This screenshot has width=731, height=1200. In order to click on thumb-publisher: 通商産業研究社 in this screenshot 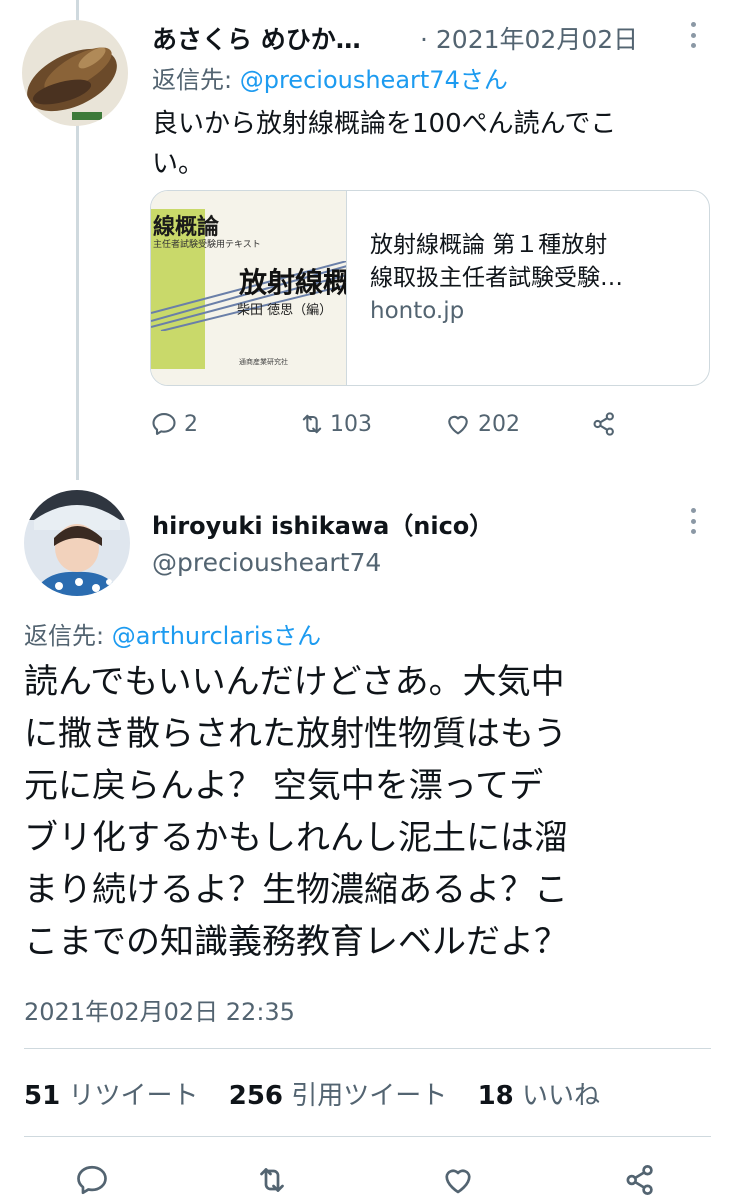, I will do `click(263, 362)`.